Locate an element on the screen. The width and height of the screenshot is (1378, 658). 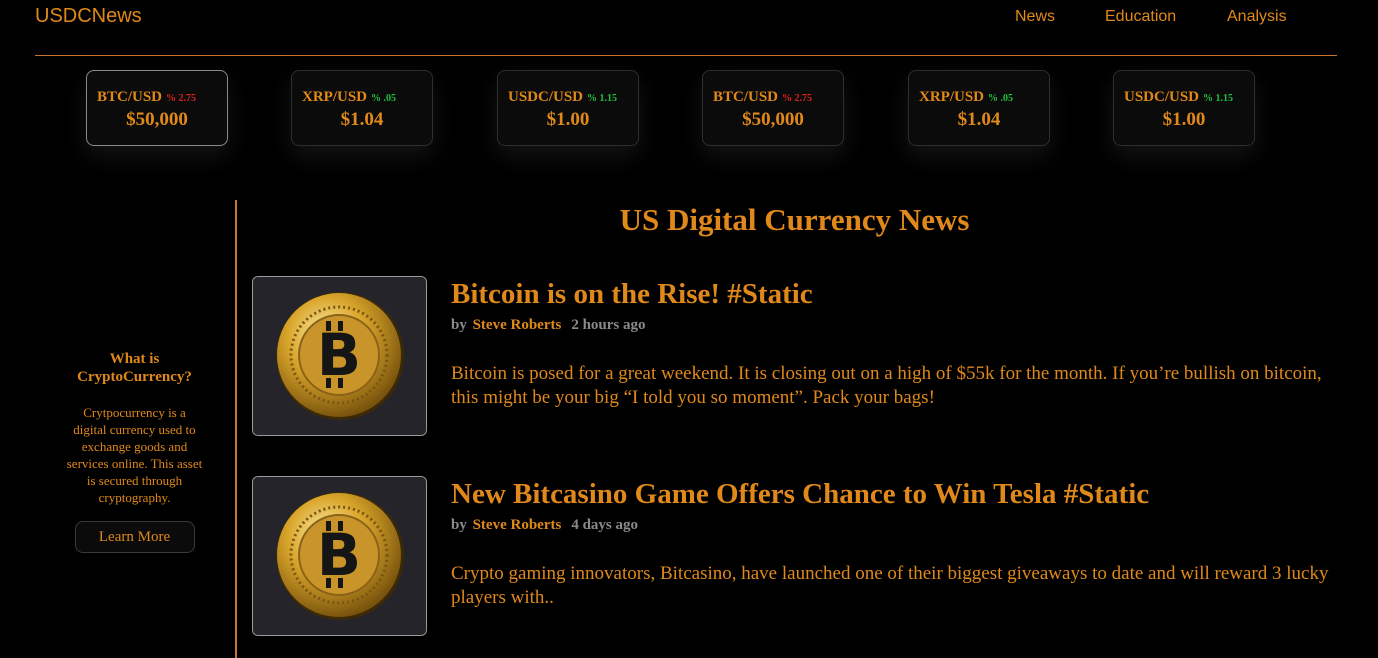
article-time: 4 days ago is located at coordinates (605, 525).